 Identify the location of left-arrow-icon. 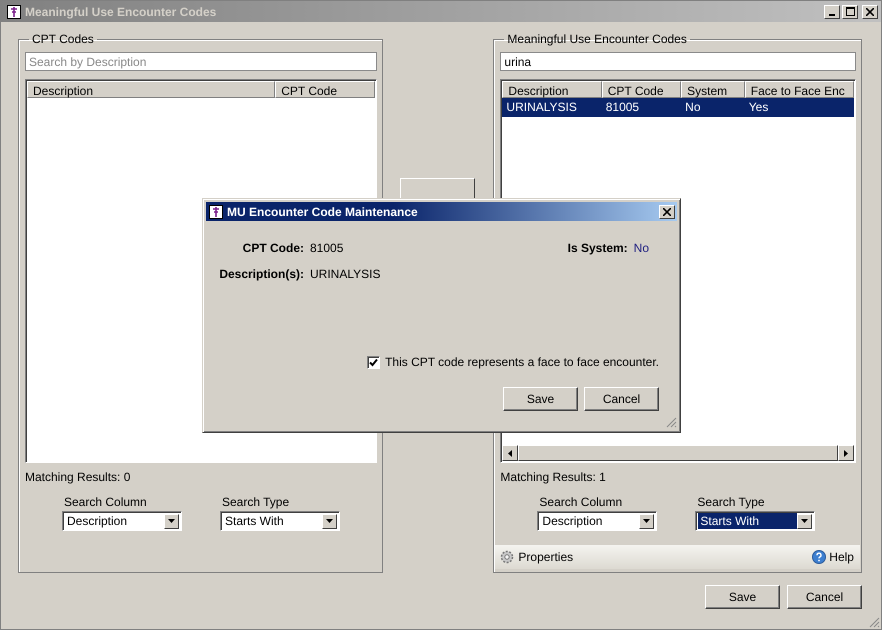
(510, 453).